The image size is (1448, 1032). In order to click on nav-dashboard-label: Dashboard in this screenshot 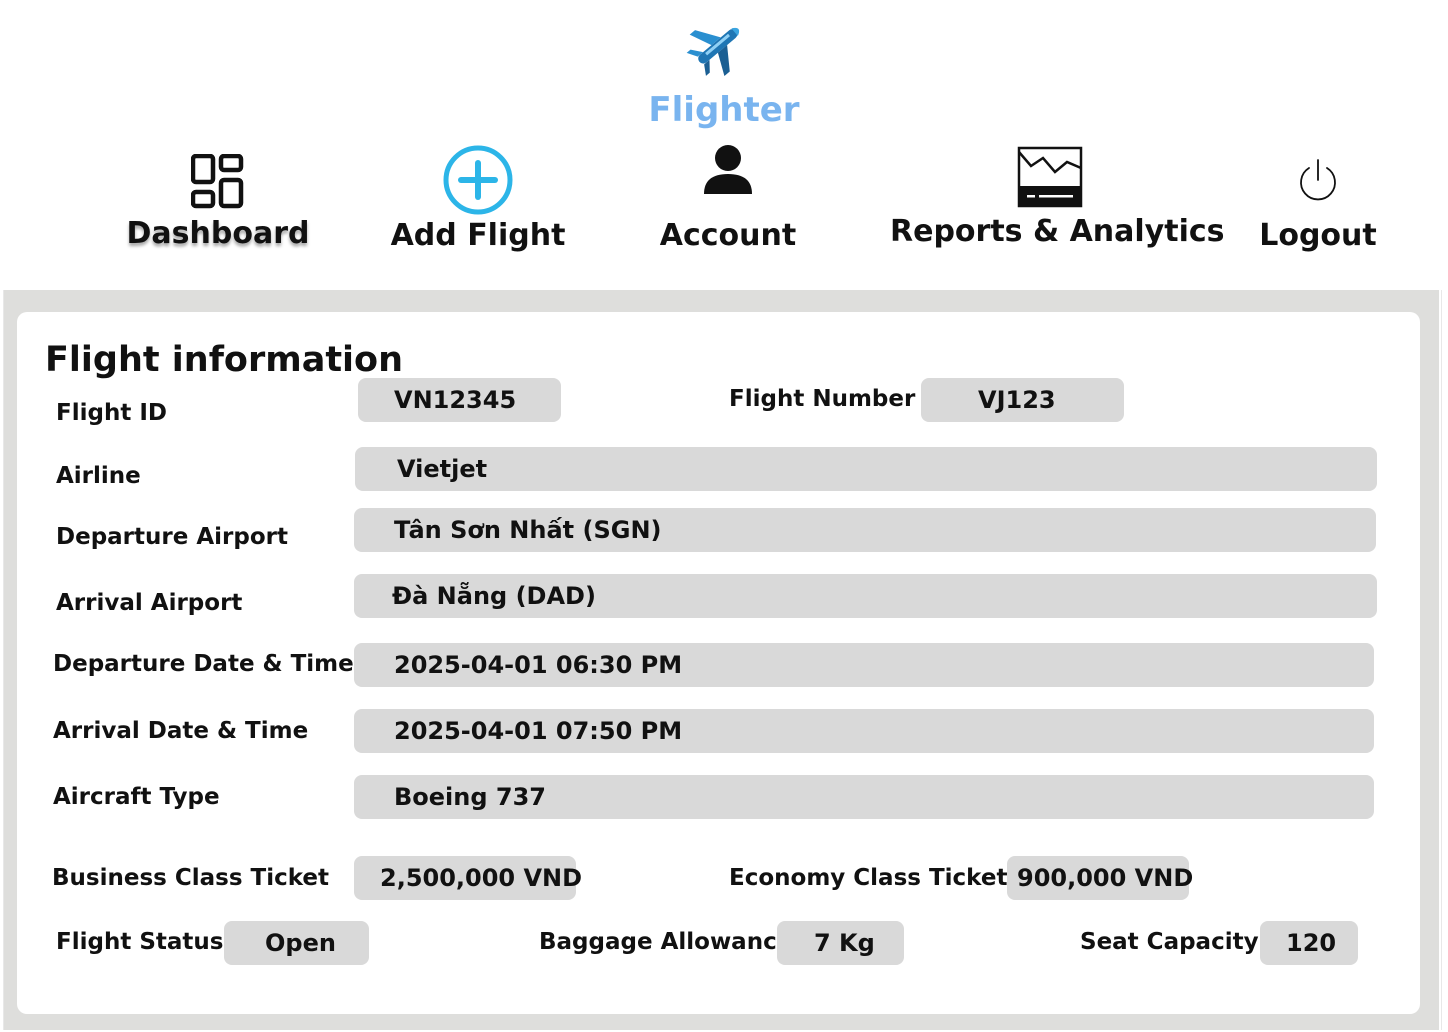, I will do `click(218, 233)`.